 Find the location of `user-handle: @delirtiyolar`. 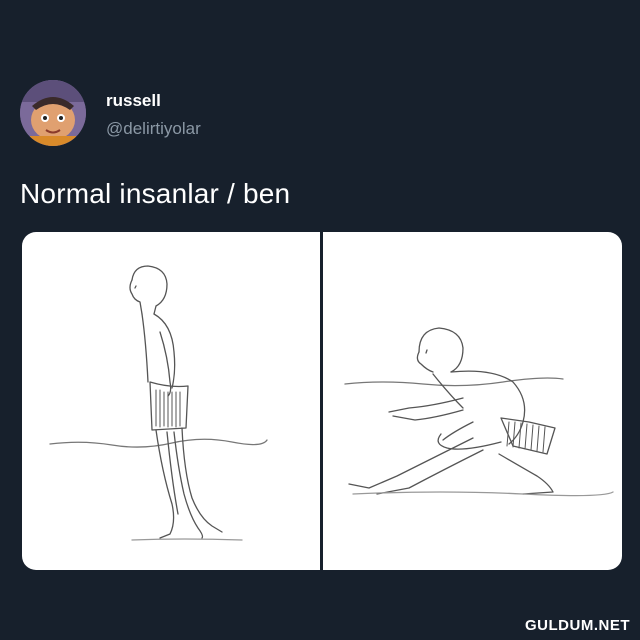

user-handle: @delirtiyolar is located at coordinates (153, 129).